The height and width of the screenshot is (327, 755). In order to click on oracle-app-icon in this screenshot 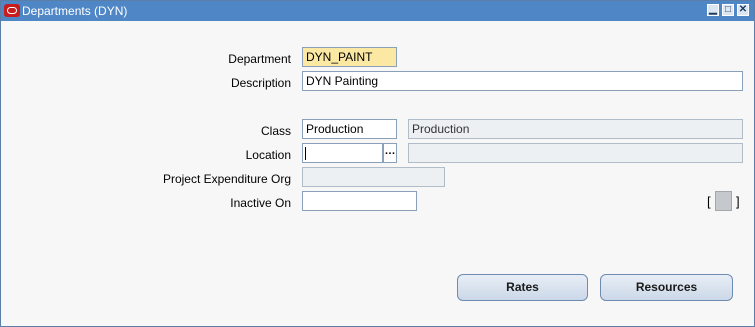, I will do `click(12, 10)`.